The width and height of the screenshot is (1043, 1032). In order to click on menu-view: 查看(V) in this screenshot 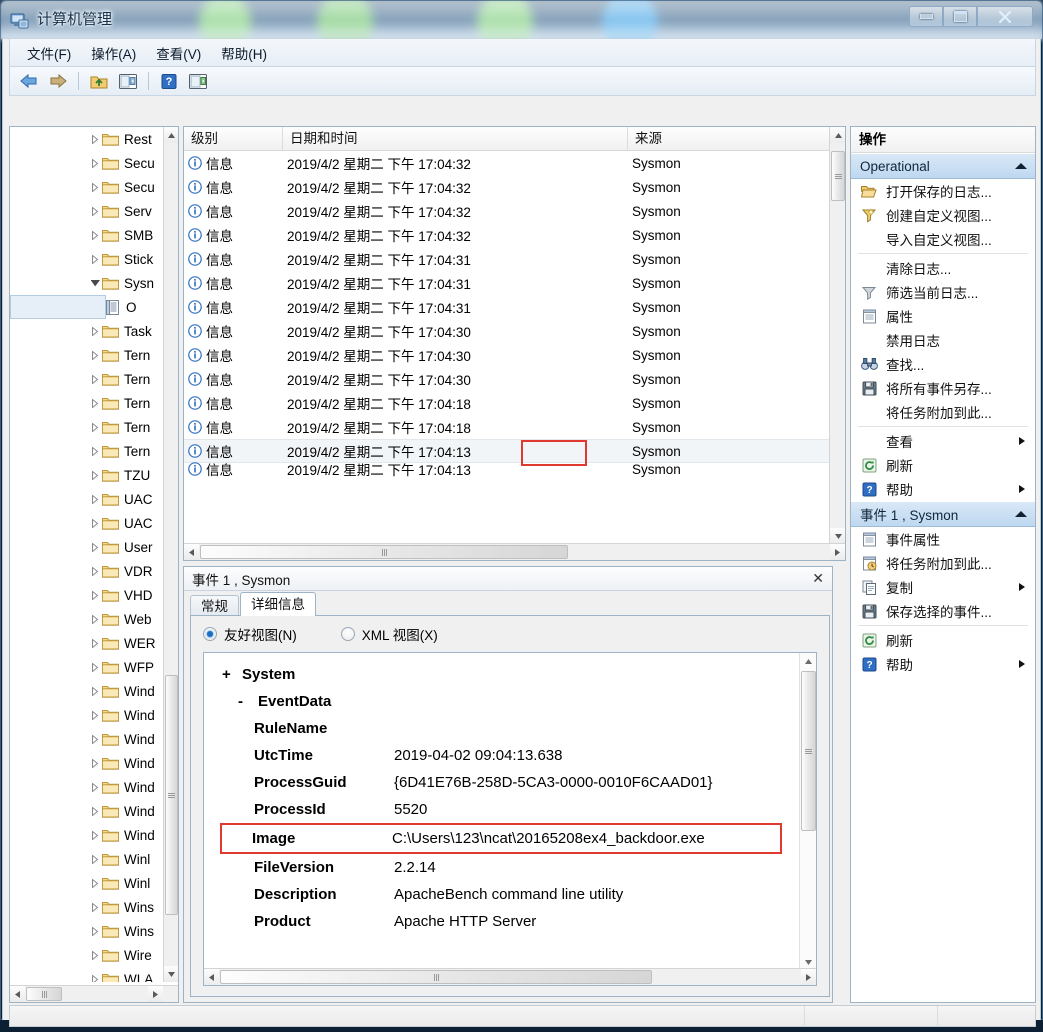, I will do `click(178, 53)`.